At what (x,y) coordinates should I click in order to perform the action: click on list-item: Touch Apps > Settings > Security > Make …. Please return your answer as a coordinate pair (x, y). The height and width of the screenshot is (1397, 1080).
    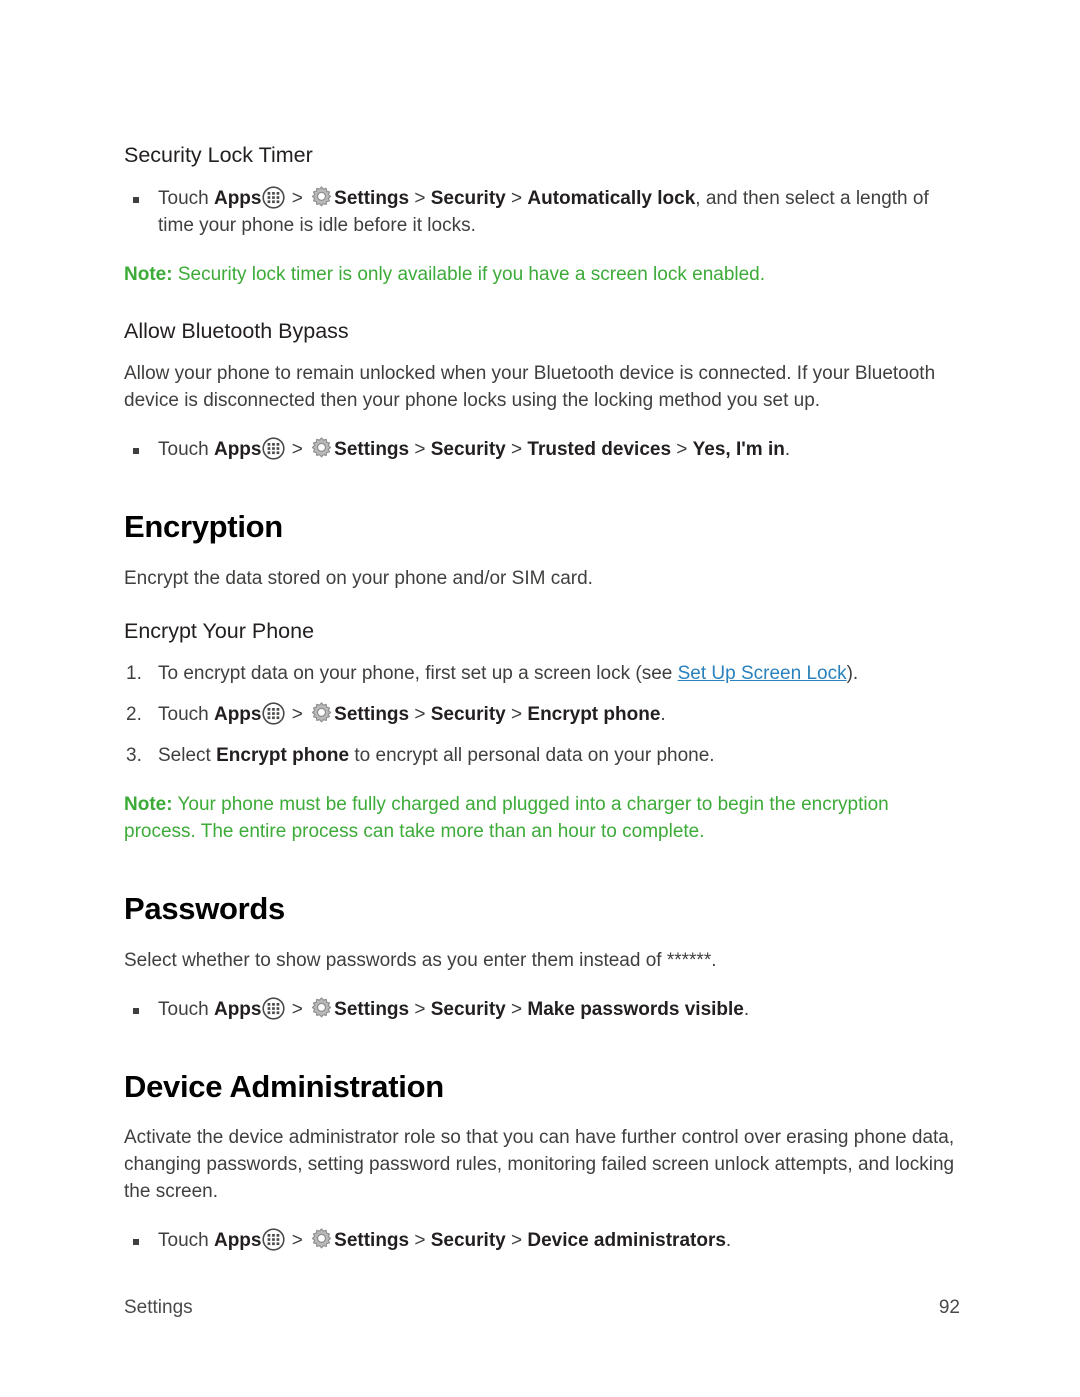
    Looking at the image, I should click on (542, 1010).